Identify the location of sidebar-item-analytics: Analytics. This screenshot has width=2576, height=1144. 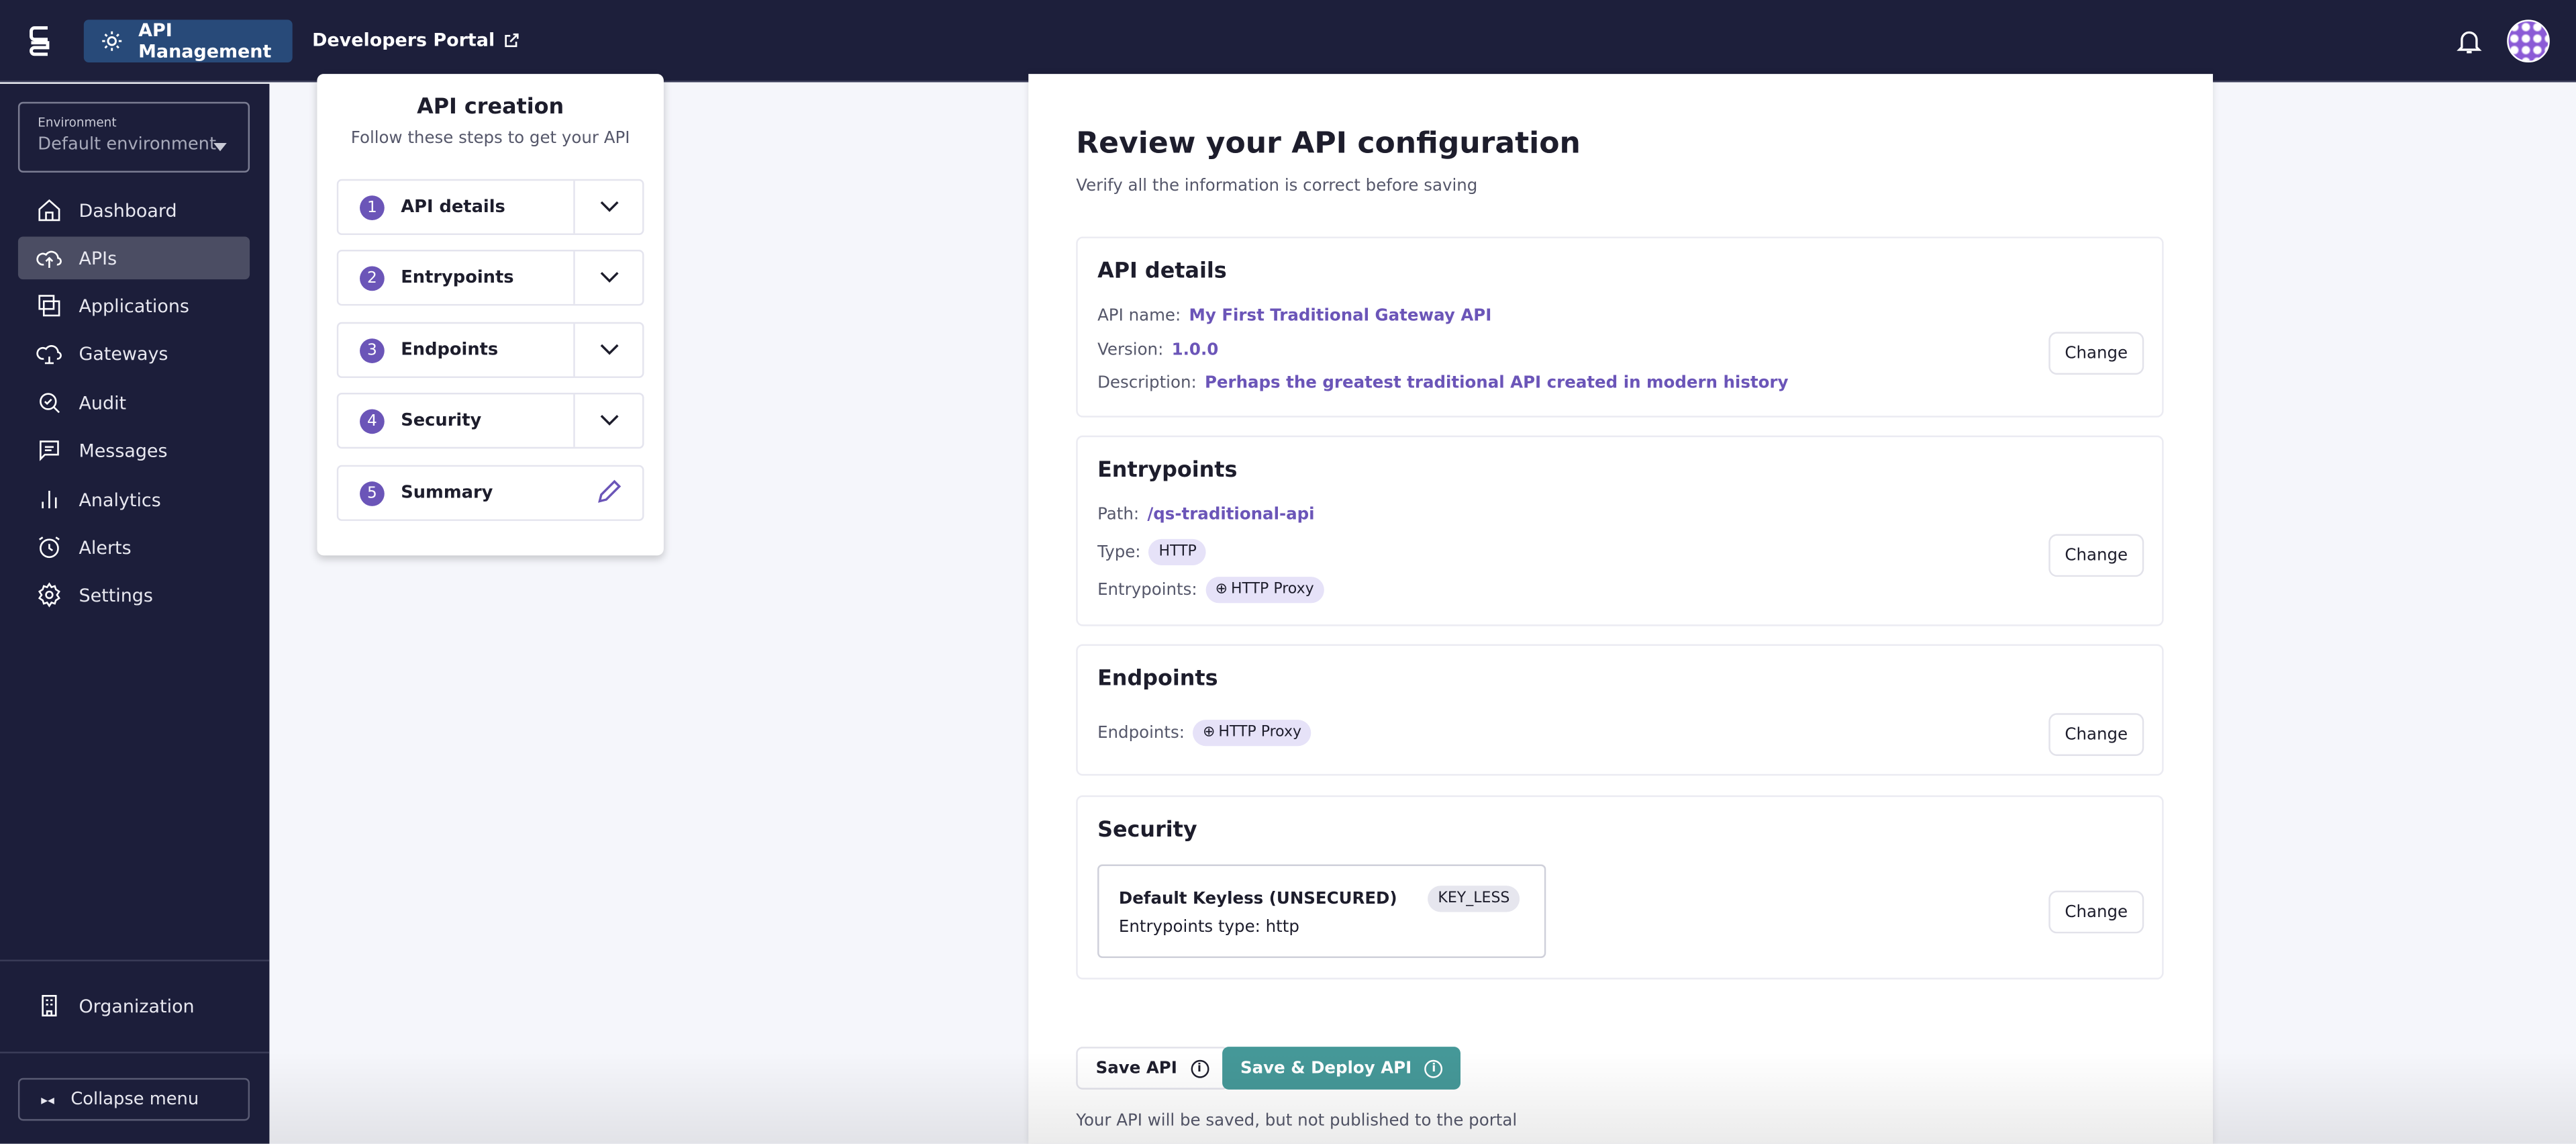
(134, 500).